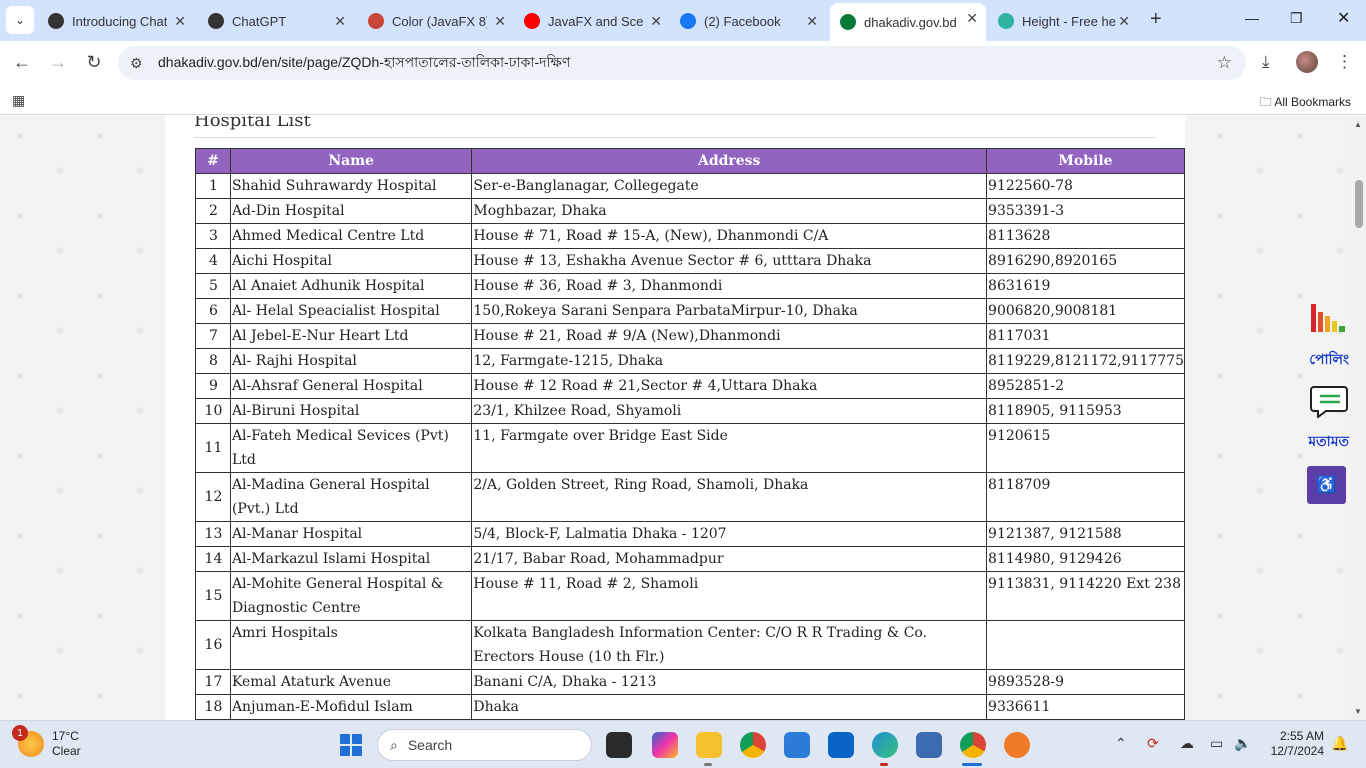 The width and height of the screenshot is (1366, 768). Describe the element at coordinates (729, 682) in the screenshot. I see `hospital-address: Banani C/A, Dhaka - 1213` at that location.